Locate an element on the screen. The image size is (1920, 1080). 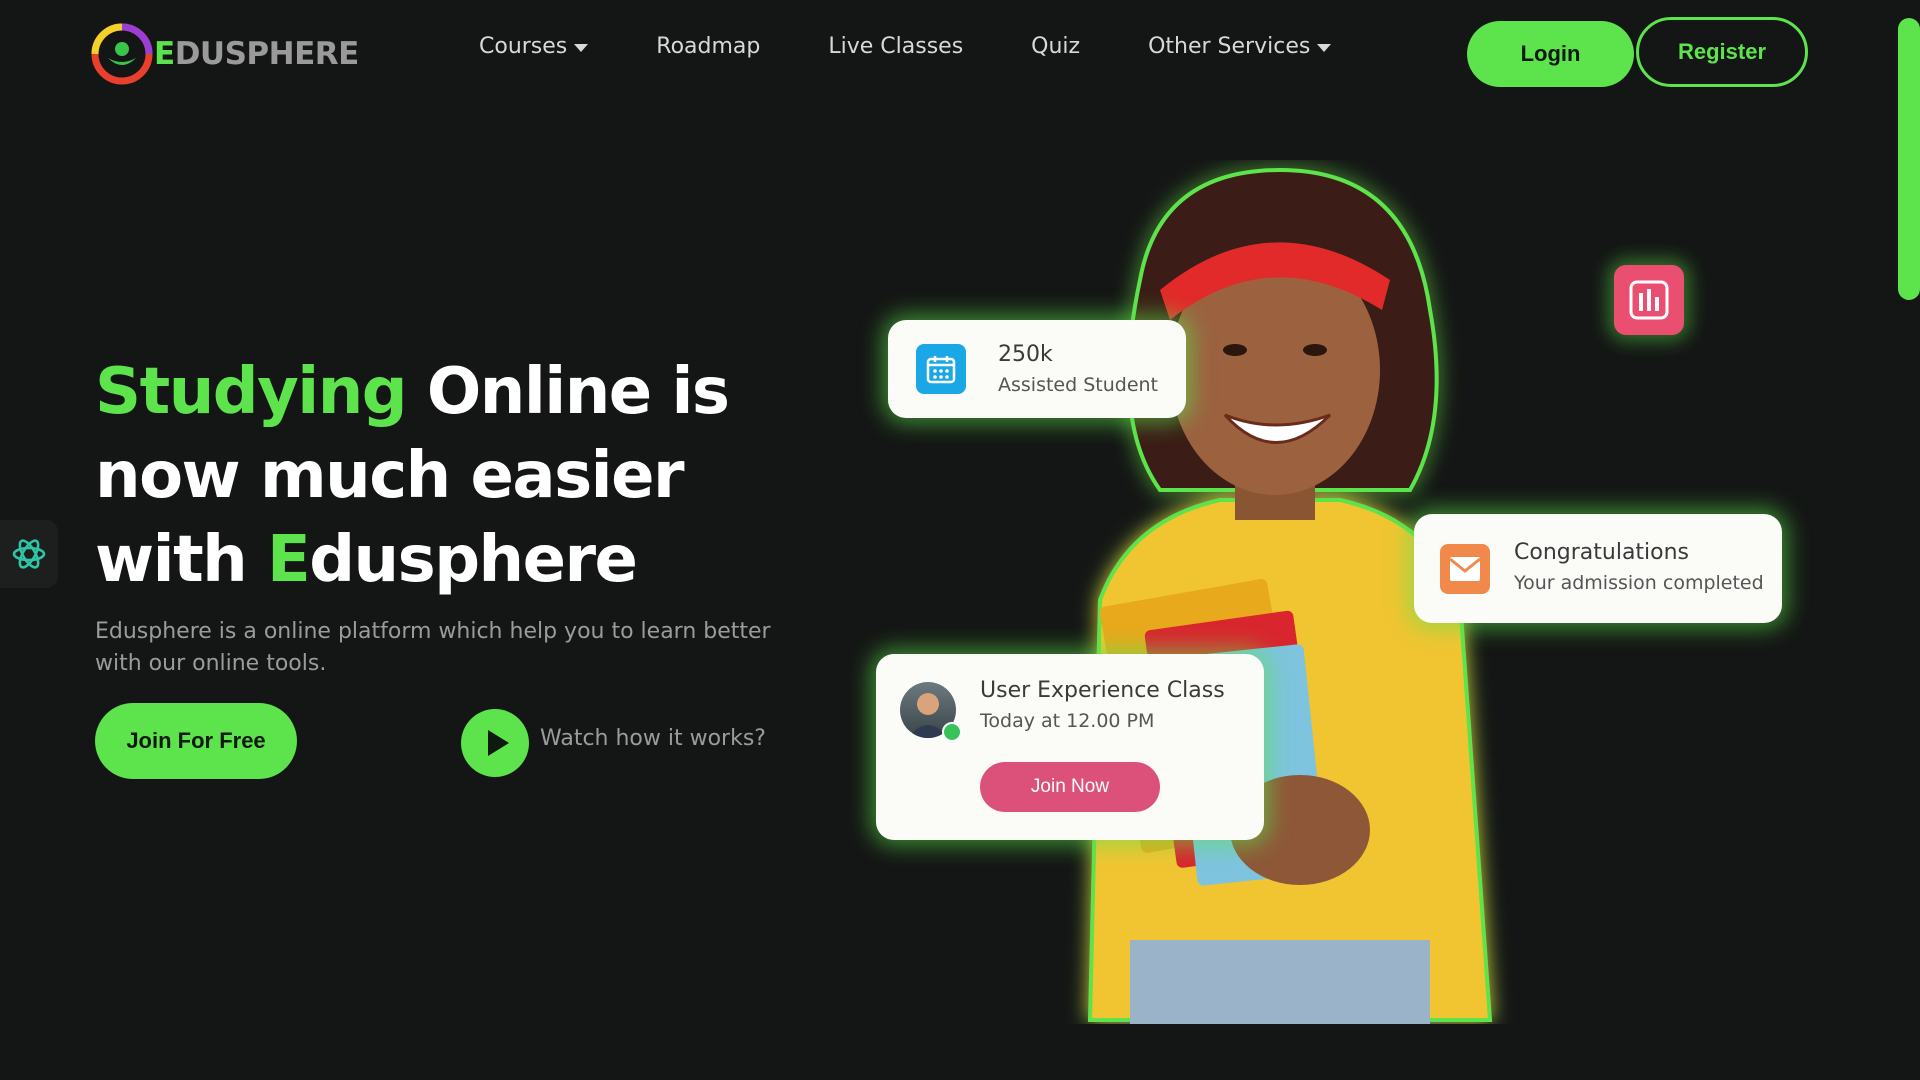
play-icon is located at coordinates (498, 743).